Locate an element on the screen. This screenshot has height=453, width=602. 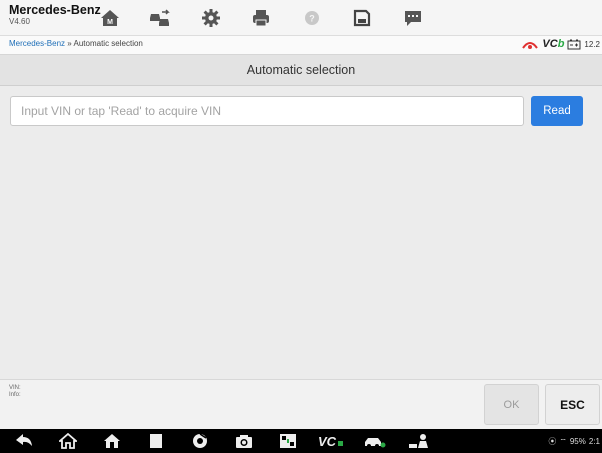
info-label: Info: is located at coordinates (15, 395).